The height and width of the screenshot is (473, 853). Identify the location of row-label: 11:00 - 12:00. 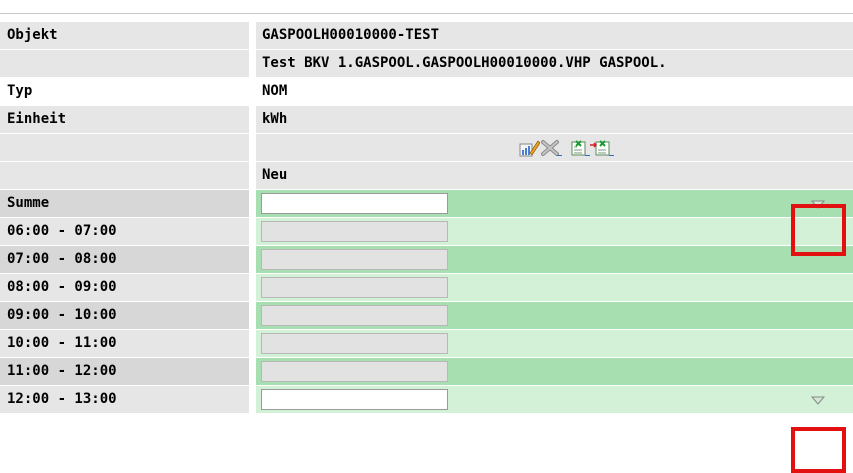
(124, 371).